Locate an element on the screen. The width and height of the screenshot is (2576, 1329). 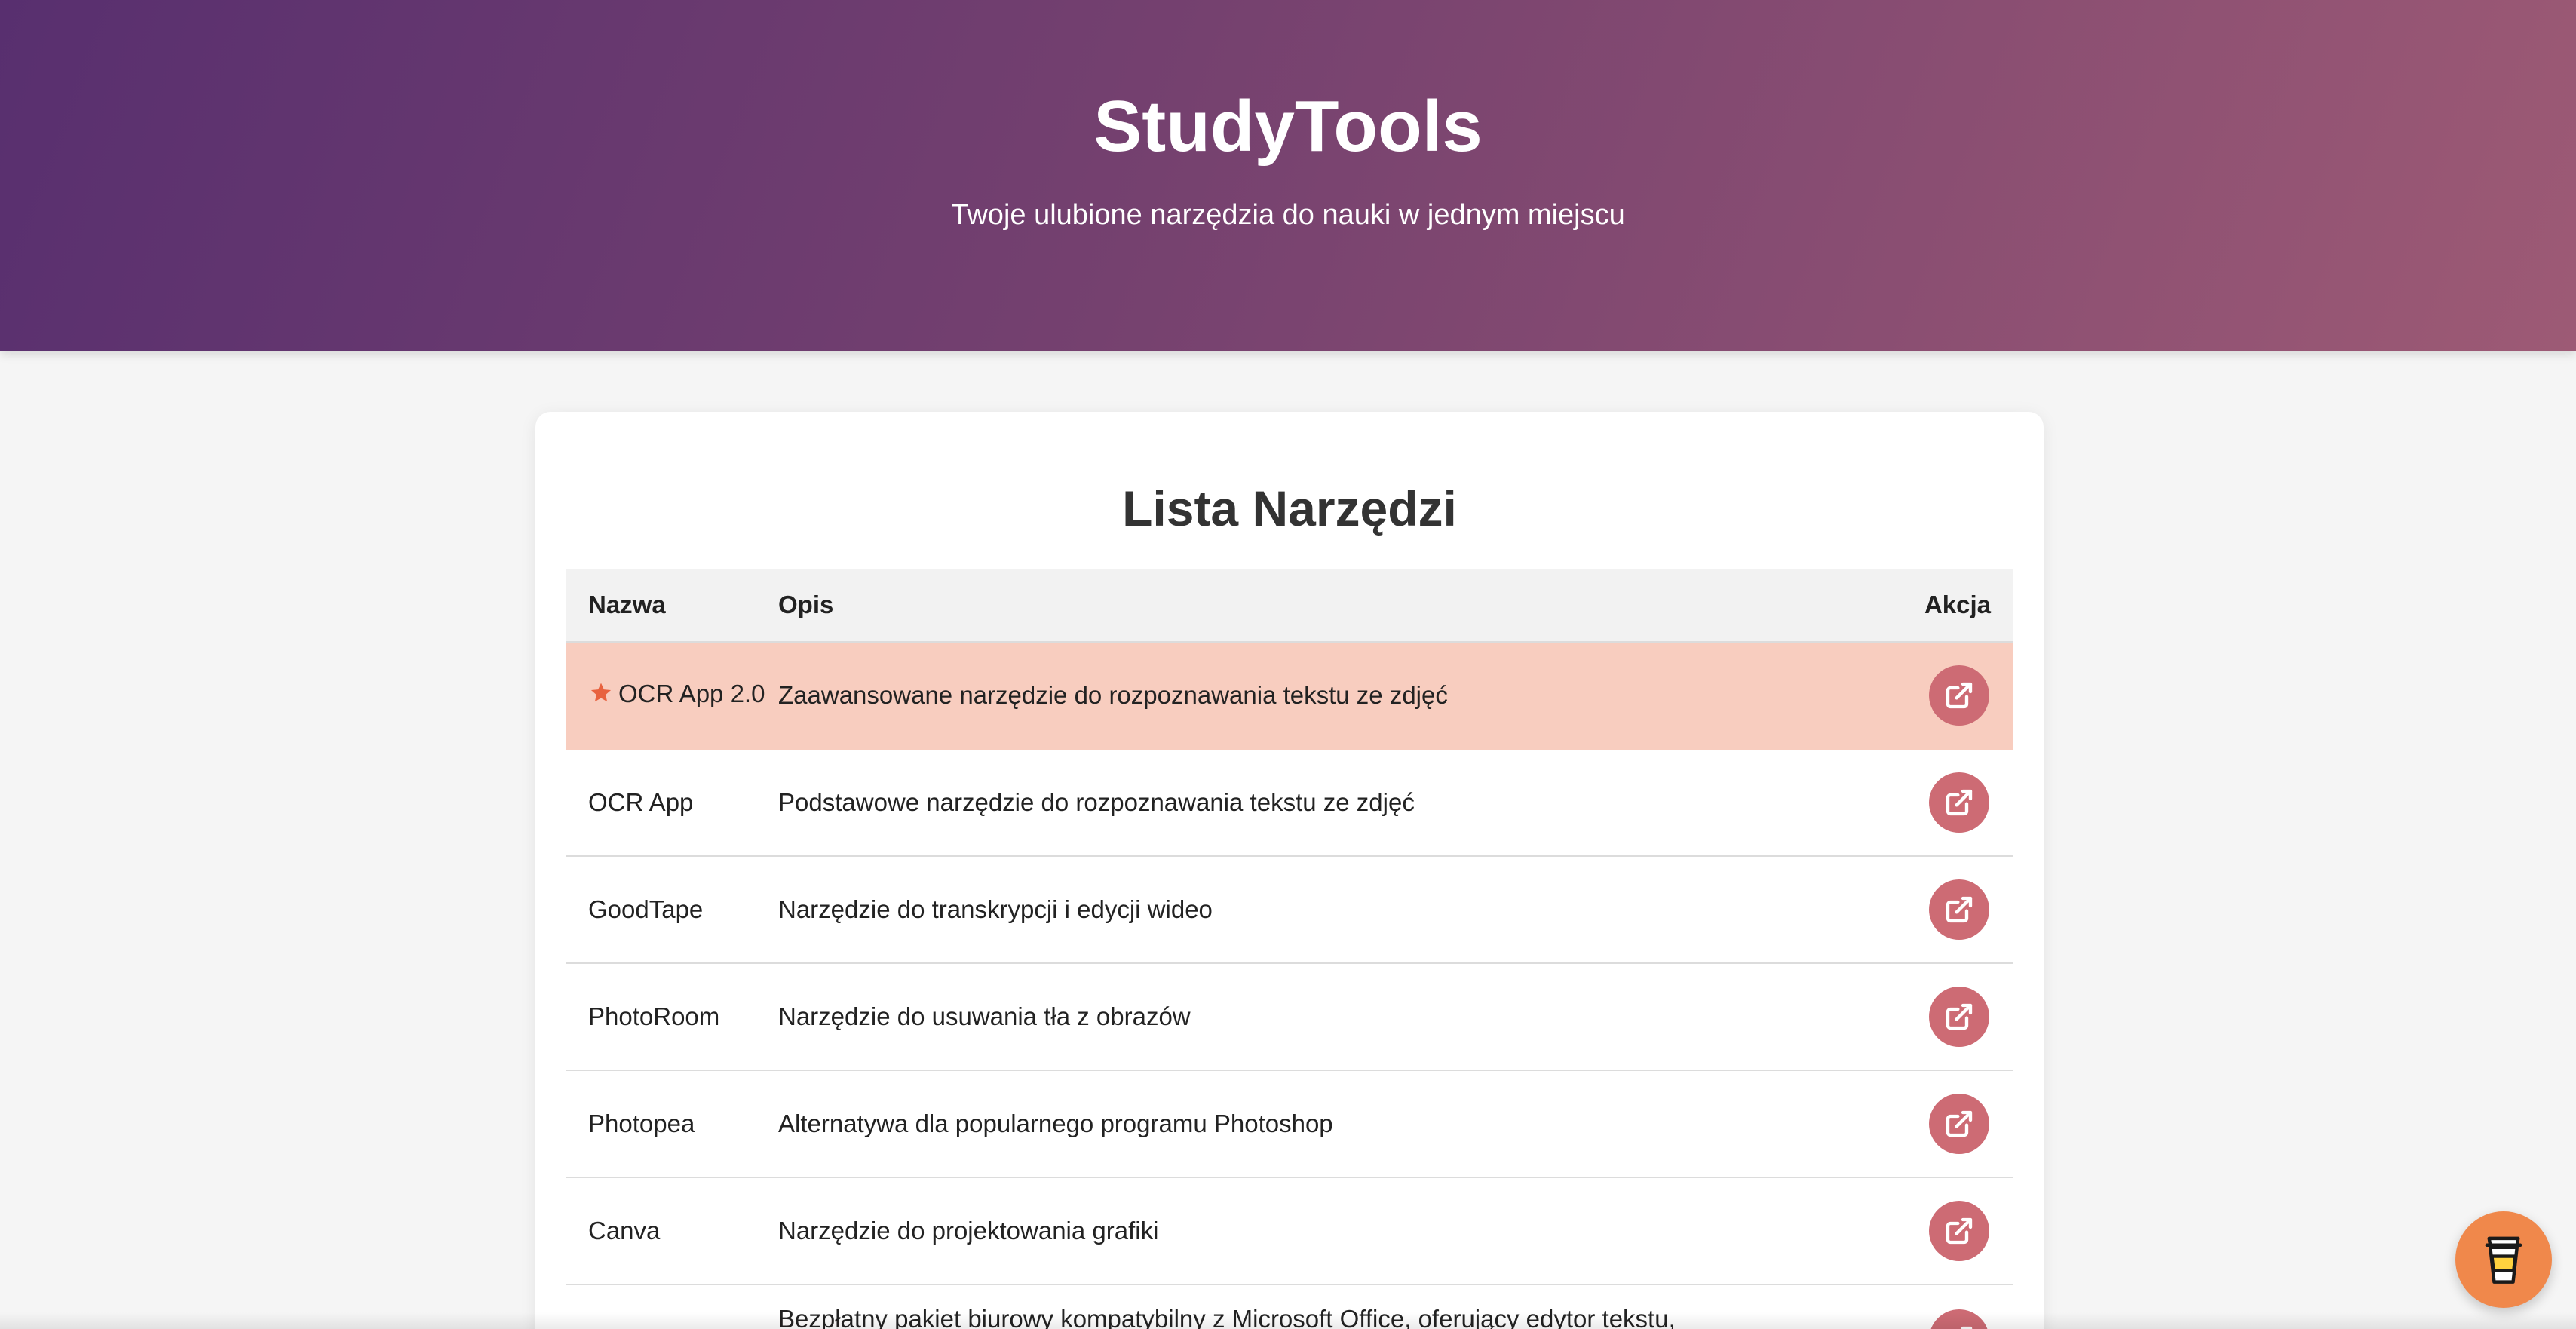
tools-heading: Lista Narzędzi is located at coordinates (1289, 508).